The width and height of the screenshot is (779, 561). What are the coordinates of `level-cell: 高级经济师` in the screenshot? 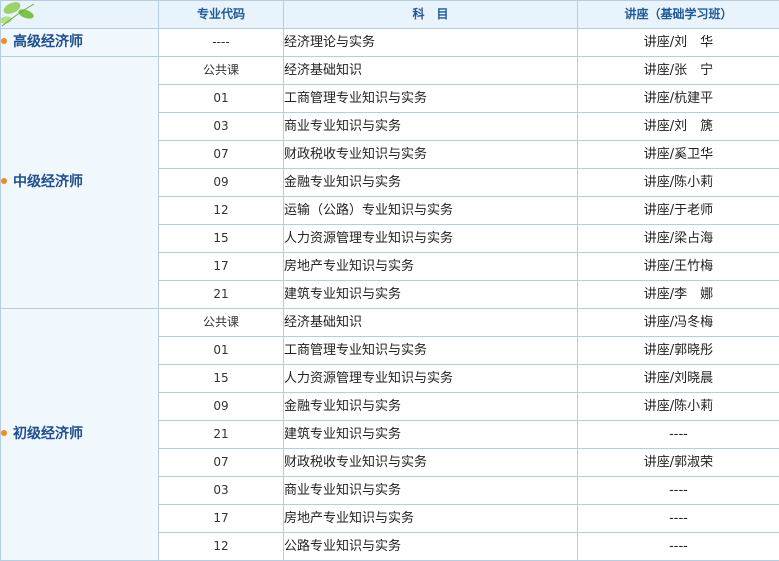 It's located at (79, 42).